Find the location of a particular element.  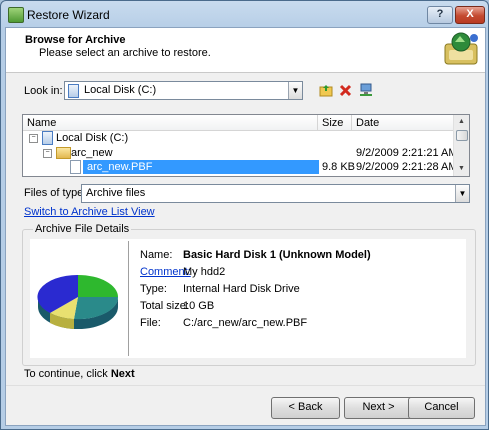

switch-to-archive-list-link: Switch to Archive List View is located at coordinates (89, 212).